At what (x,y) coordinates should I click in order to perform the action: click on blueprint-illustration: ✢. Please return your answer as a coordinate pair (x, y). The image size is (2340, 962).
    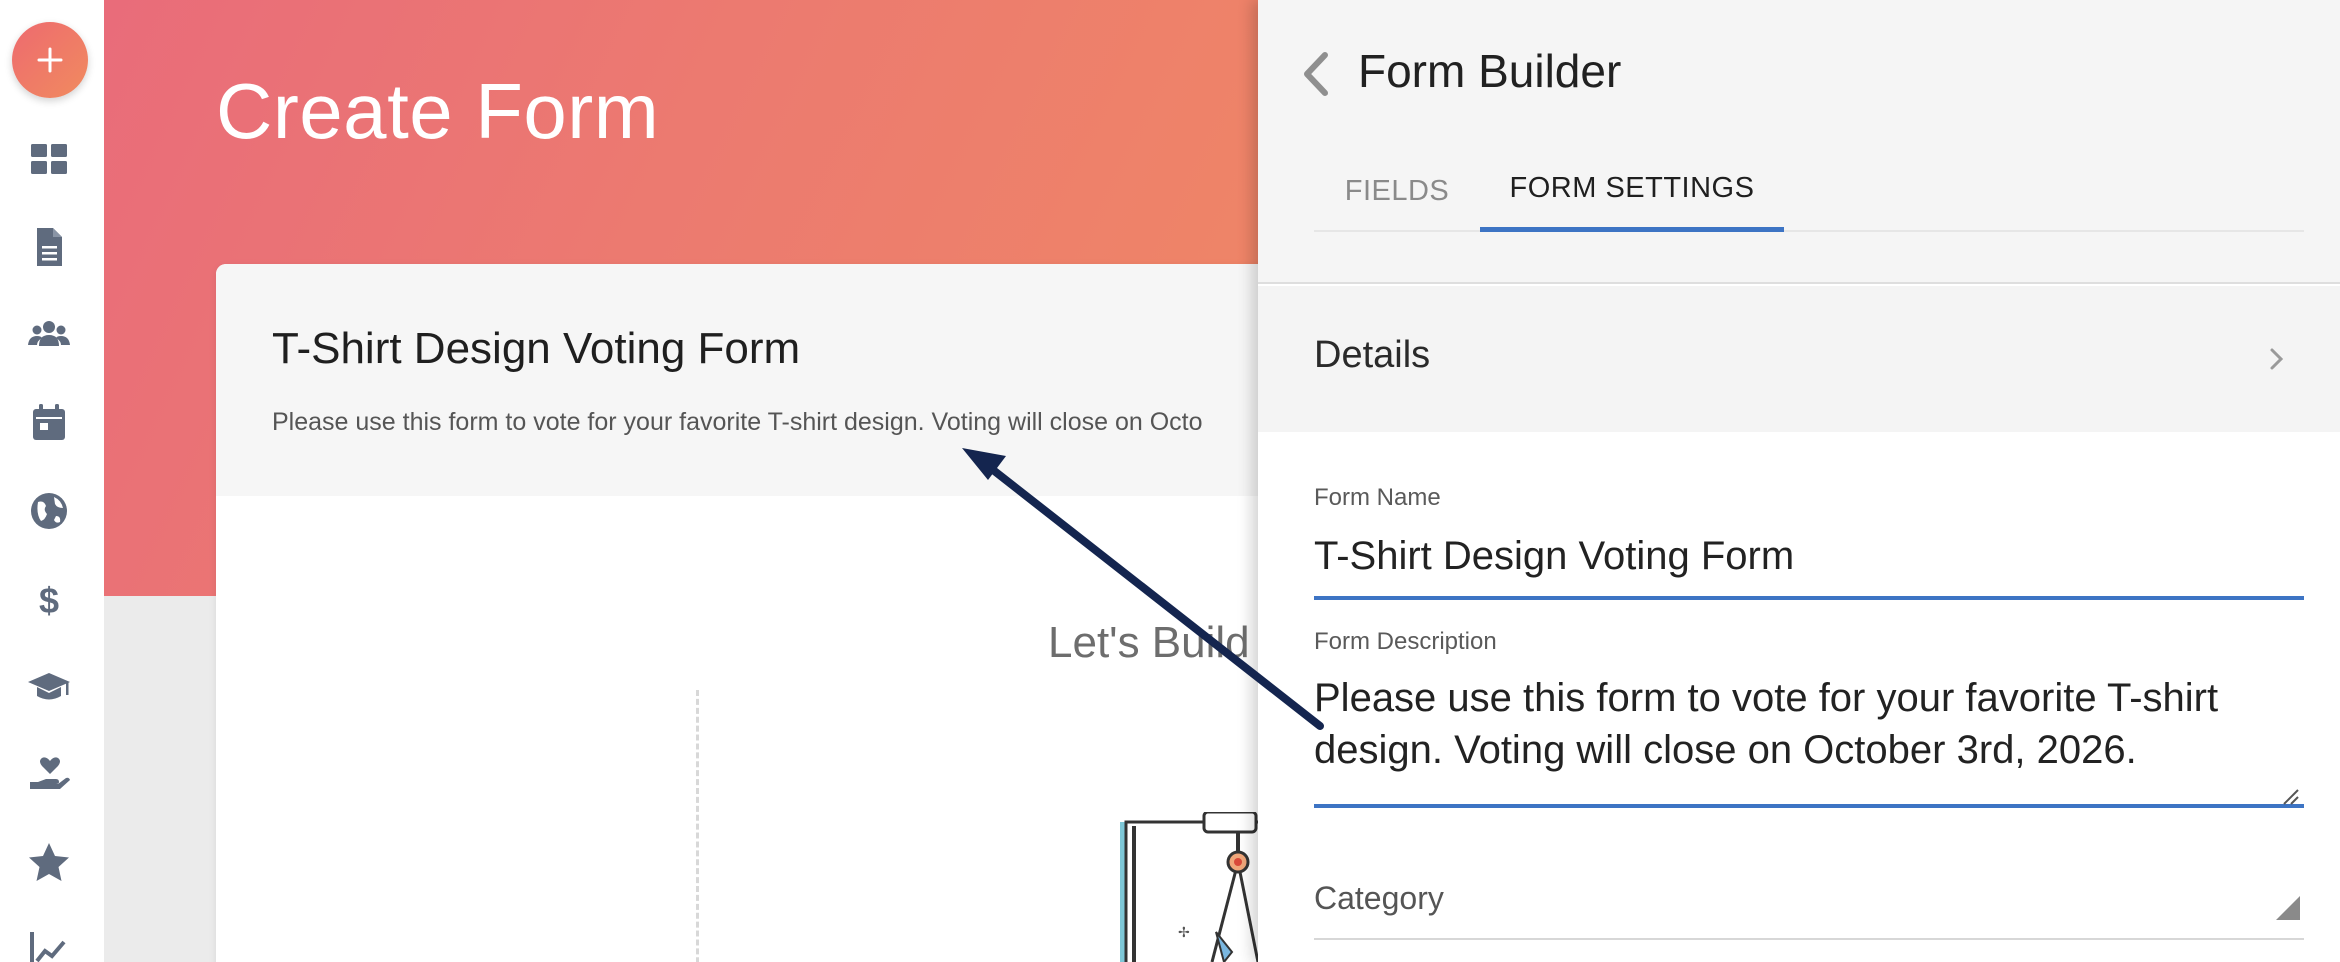
    Looking at the image, I should click on (1194, 887).